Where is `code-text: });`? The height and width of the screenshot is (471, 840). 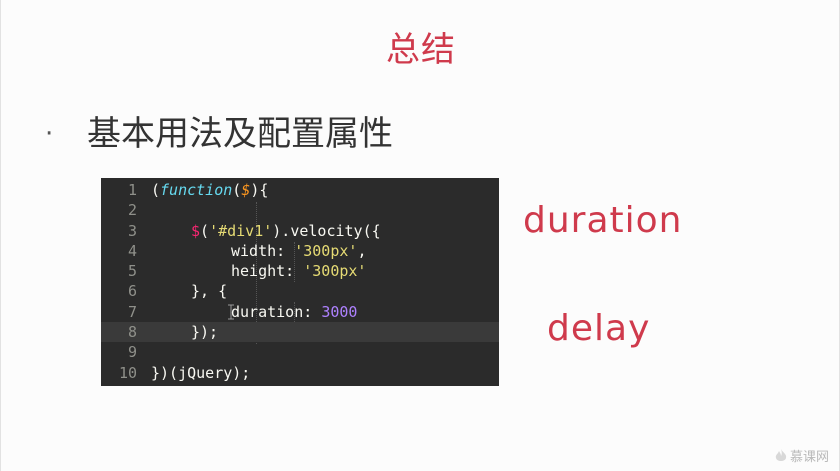 code-text: }); is located at coordinates (204, 332).